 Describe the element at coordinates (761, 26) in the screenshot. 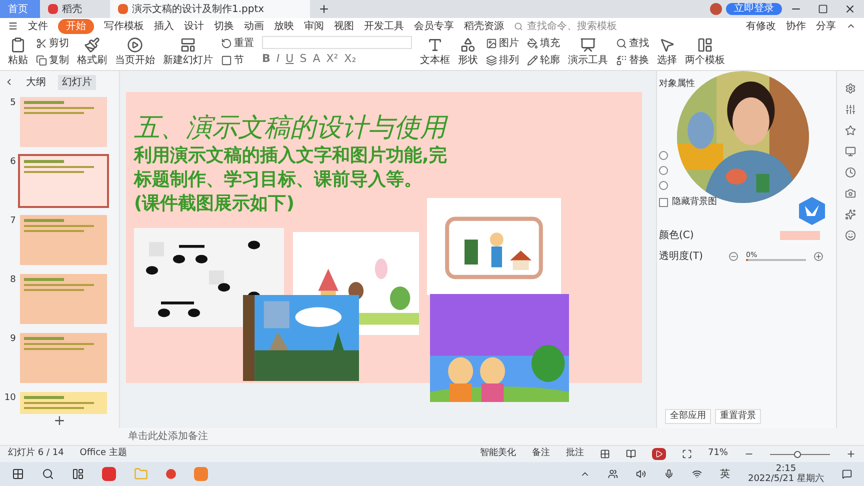

I see `action-button: 有修改` at that location.